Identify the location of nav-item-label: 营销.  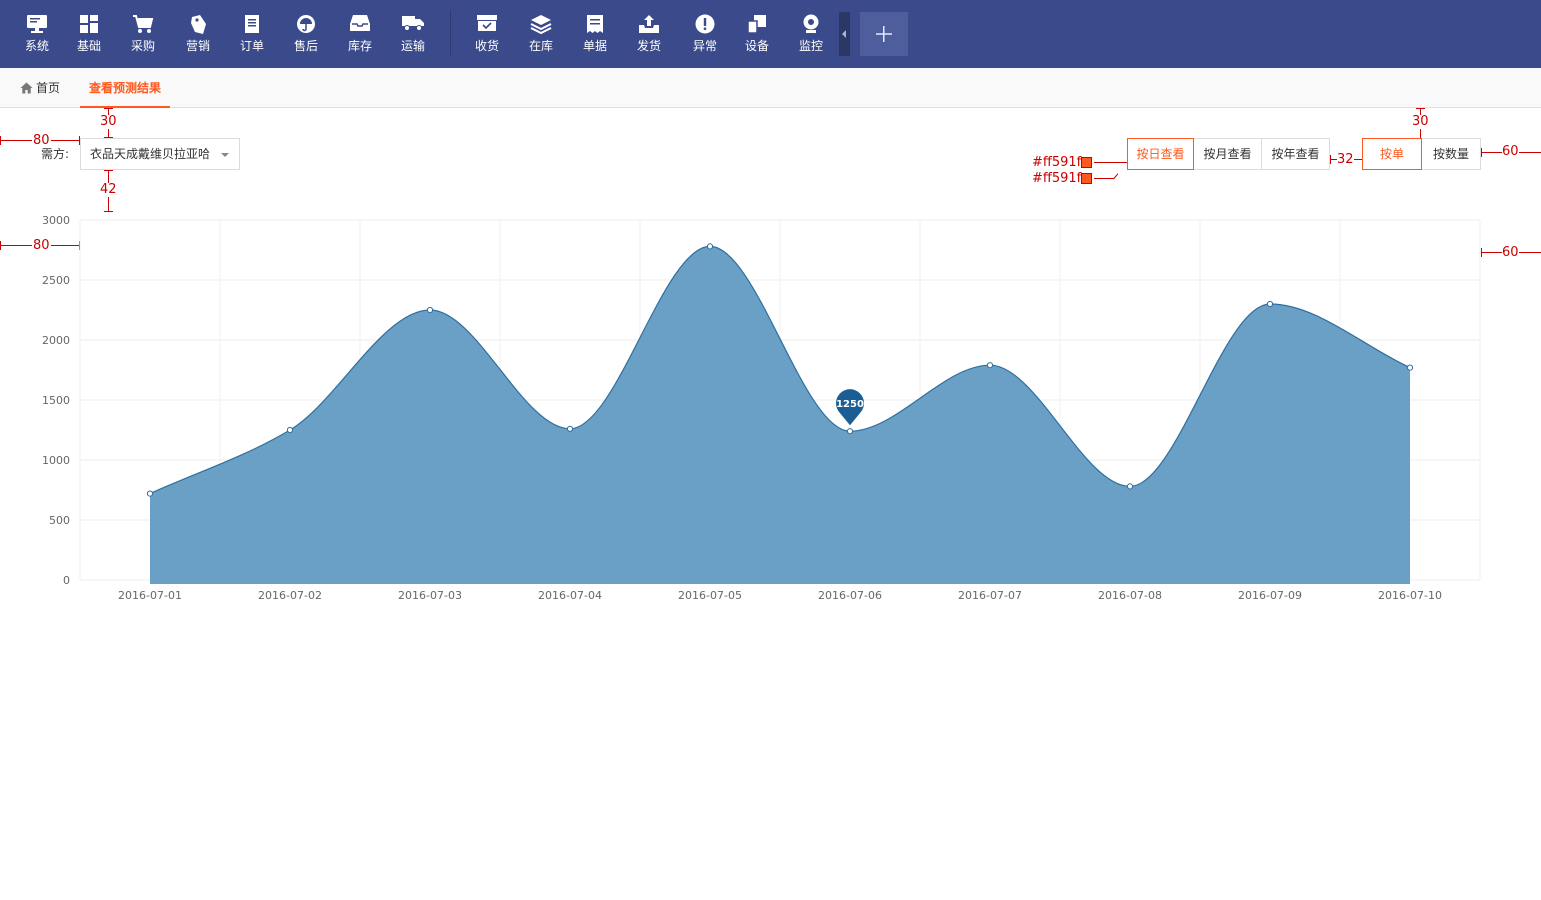
(197, 46).